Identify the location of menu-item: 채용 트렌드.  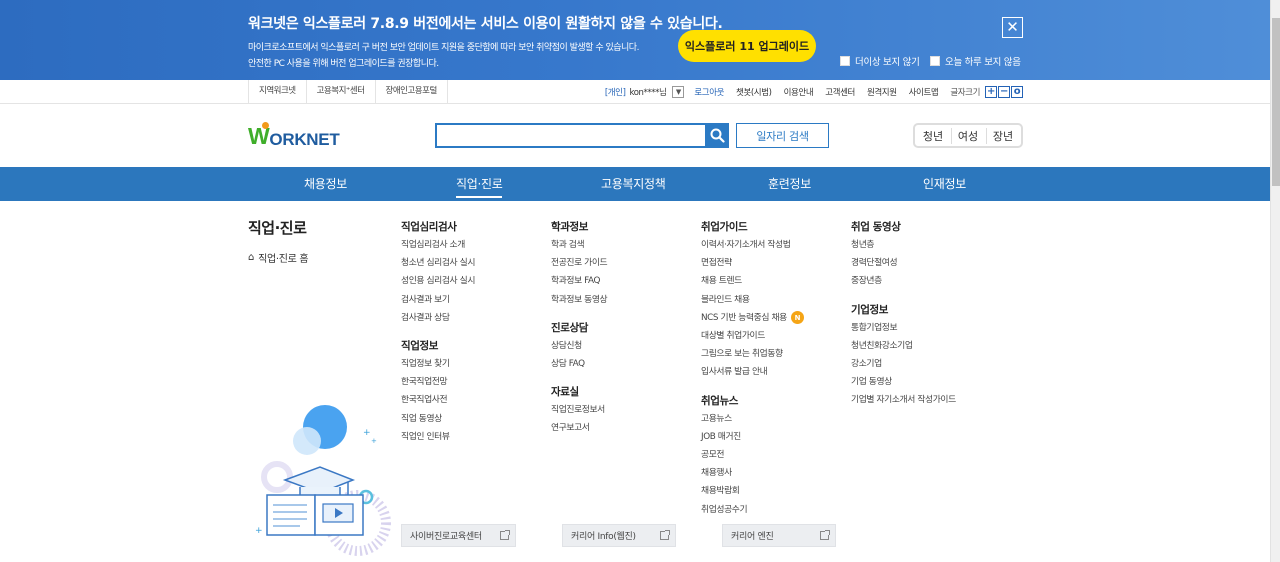
(776, 281).